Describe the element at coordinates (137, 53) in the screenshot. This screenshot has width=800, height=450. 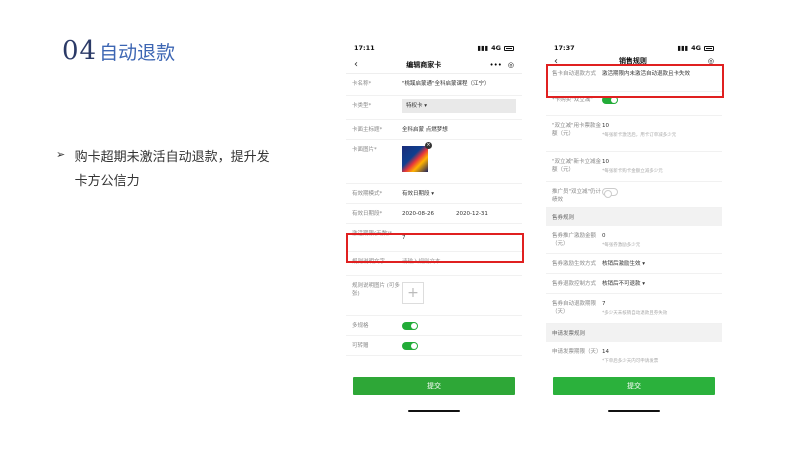
I see `slide-heading: 自动退款` at that location.